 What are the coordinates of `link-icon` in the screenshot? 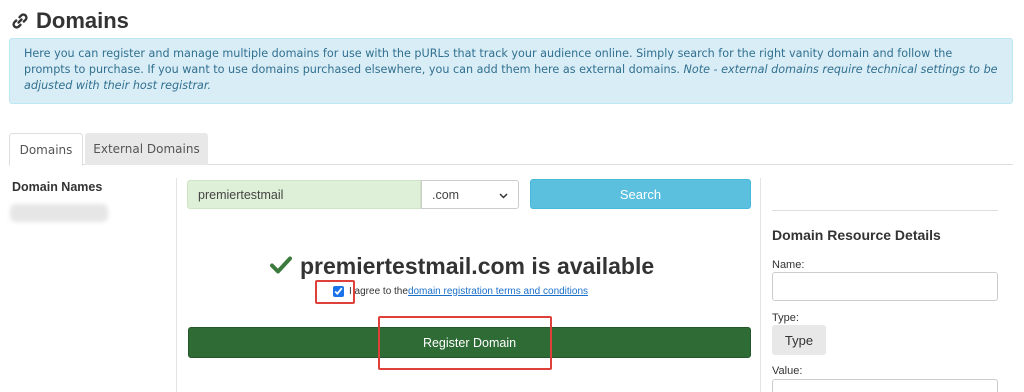 It's located at (20, 21).